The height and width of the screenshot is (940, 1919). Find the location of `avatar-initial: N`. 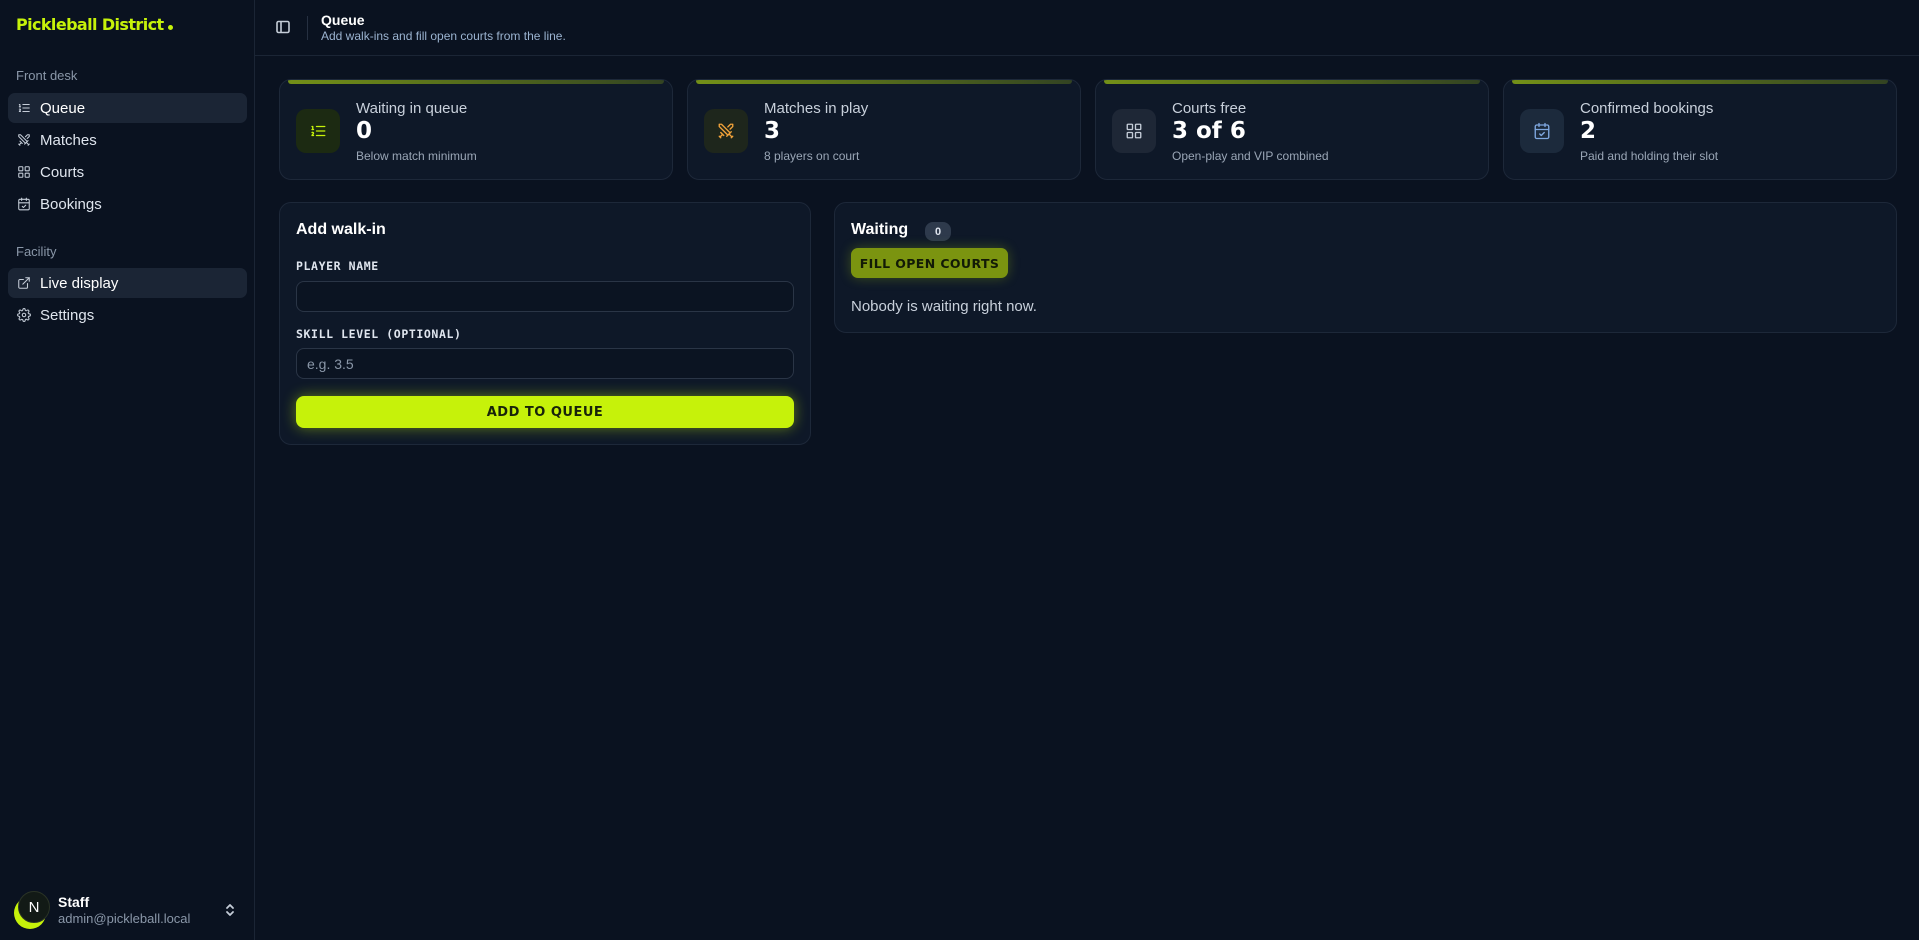

avatar-initial: N is located at coordinates (34, 907).